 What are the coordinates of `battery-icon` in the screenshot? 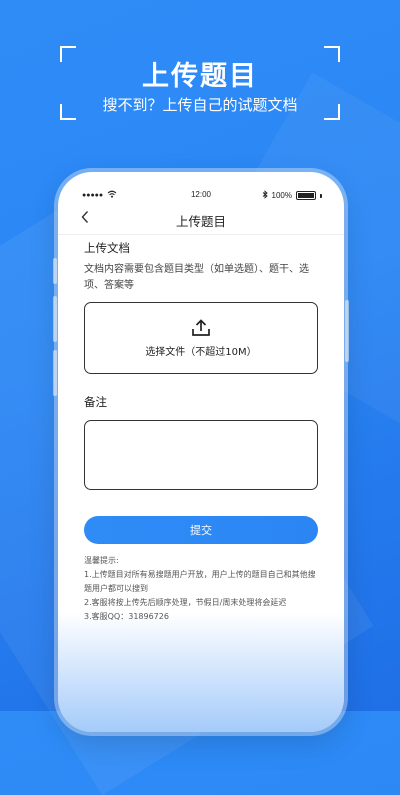 It's located at (306, 195).